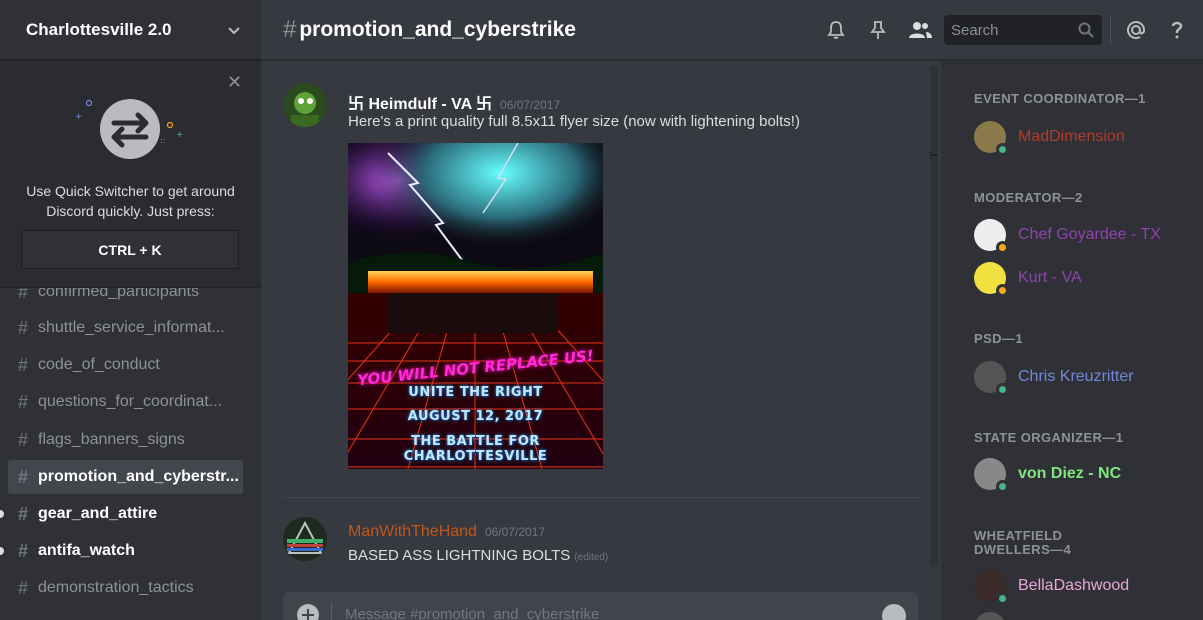  What do you see at coordinates (975, 30) in the screenshot?
I see `search-placeholder: Search` at bounding box center [975, 30].